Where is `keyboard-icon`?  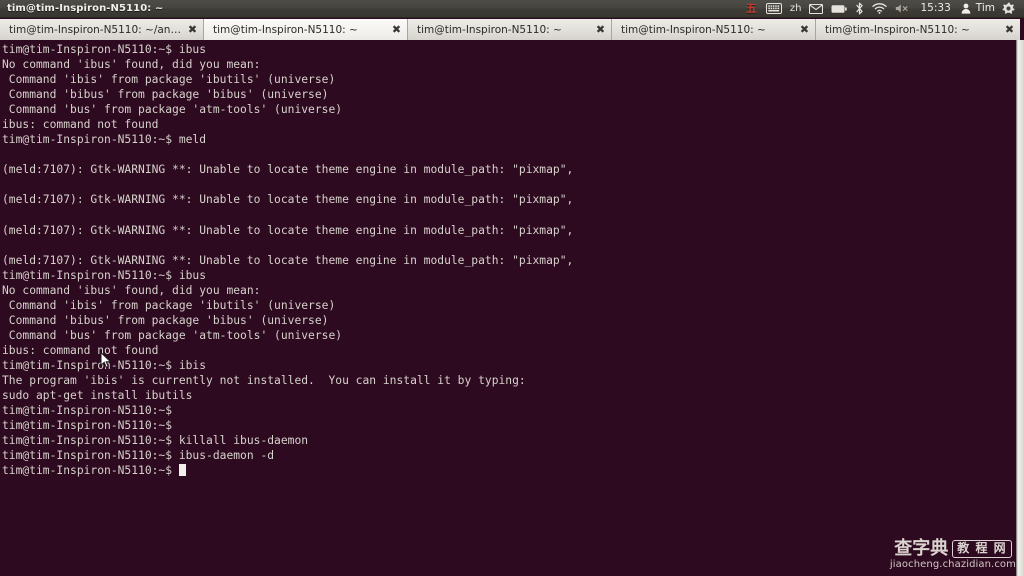
keyboard-icon is located at coordinates (774, 8).